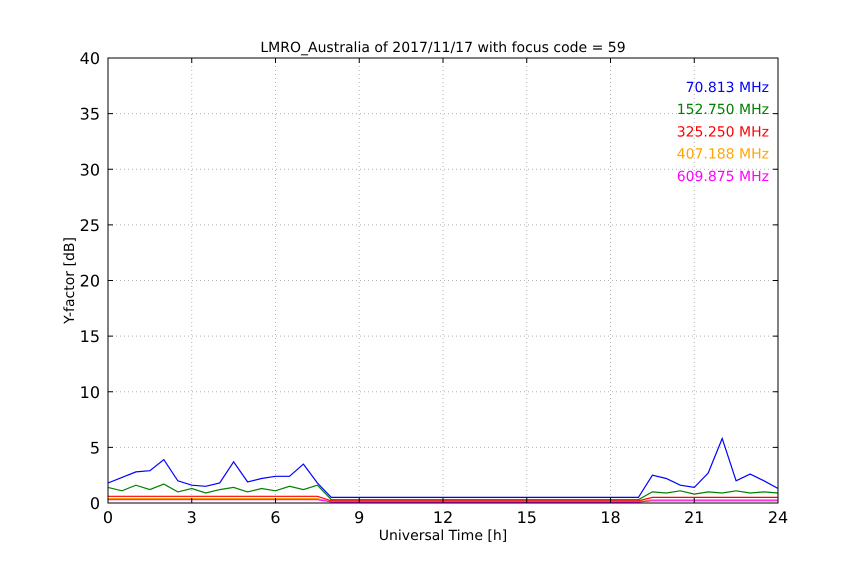 The width and height of the screenshot is (864, 576). I want to click on tick-label: 21, so click(694, 517).